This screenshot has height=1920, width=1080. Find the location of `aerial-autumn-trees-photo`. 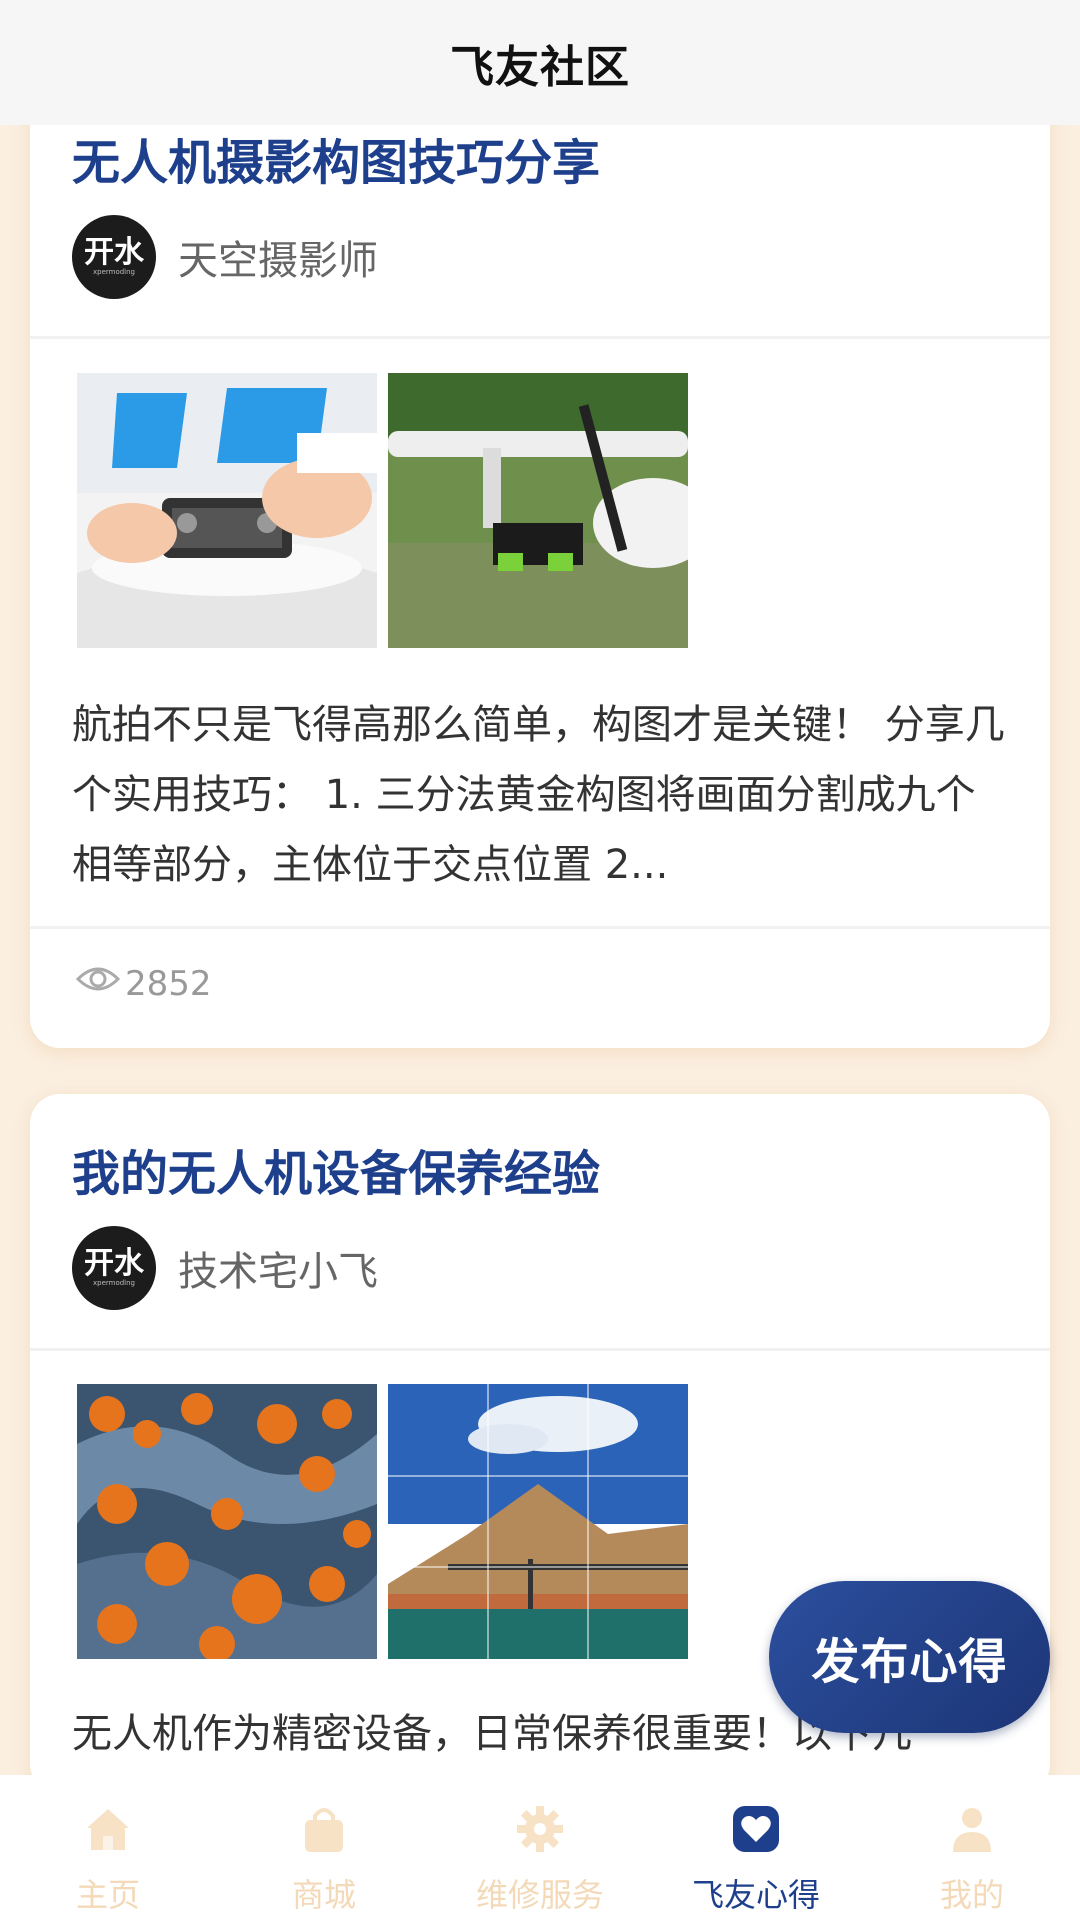

aerial-autumn-trees-photo is located at coordinates (227, 1521).